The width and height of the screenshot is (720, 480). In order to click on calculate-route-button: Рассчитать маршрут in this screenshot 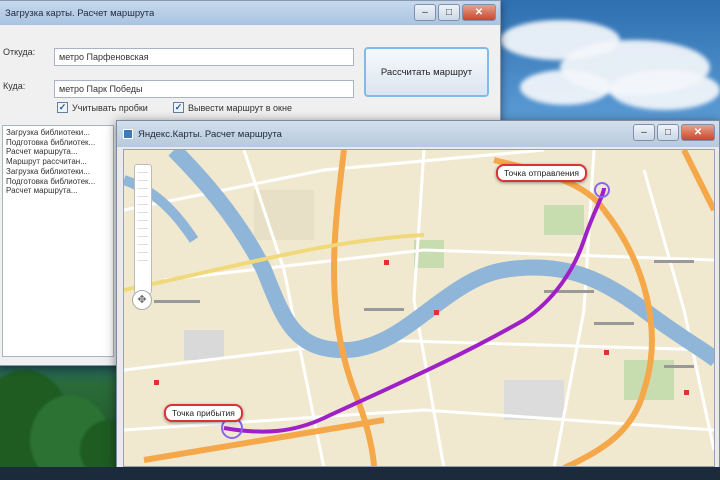, I will do `click(426, 72)`.